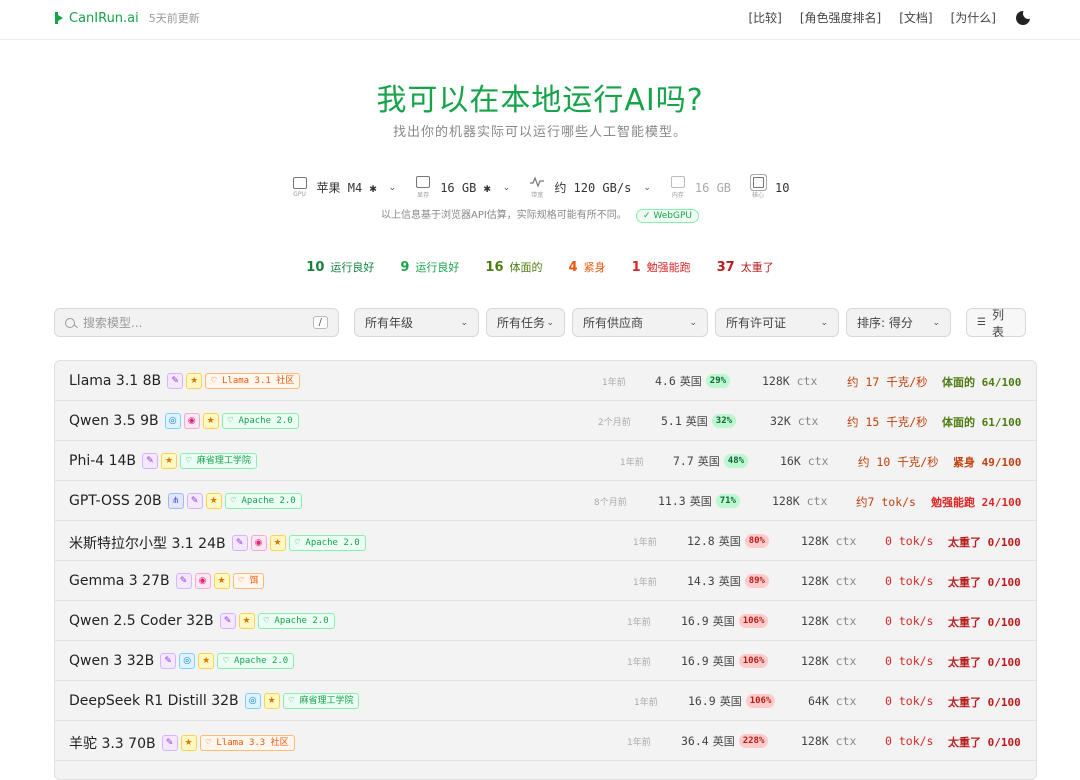  I want to click on bandwidth-selector: 带宽 约 120 GB/s ⌄, so click(589, 187).